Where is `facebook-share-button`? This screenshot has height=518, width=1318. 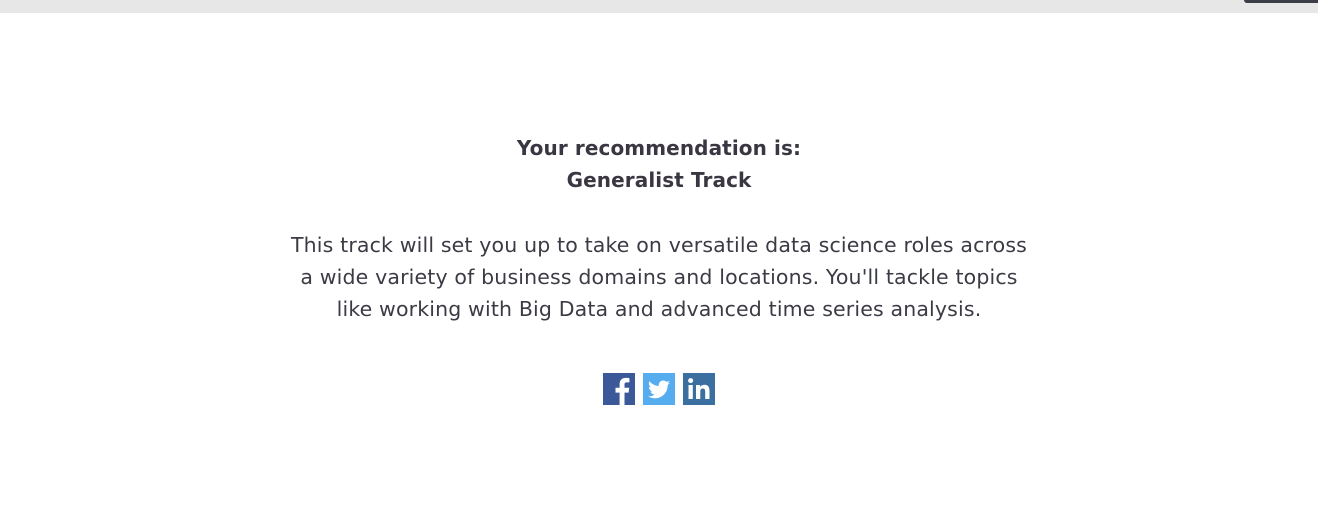
facebook-share-button is located at coordinates (619, 389).